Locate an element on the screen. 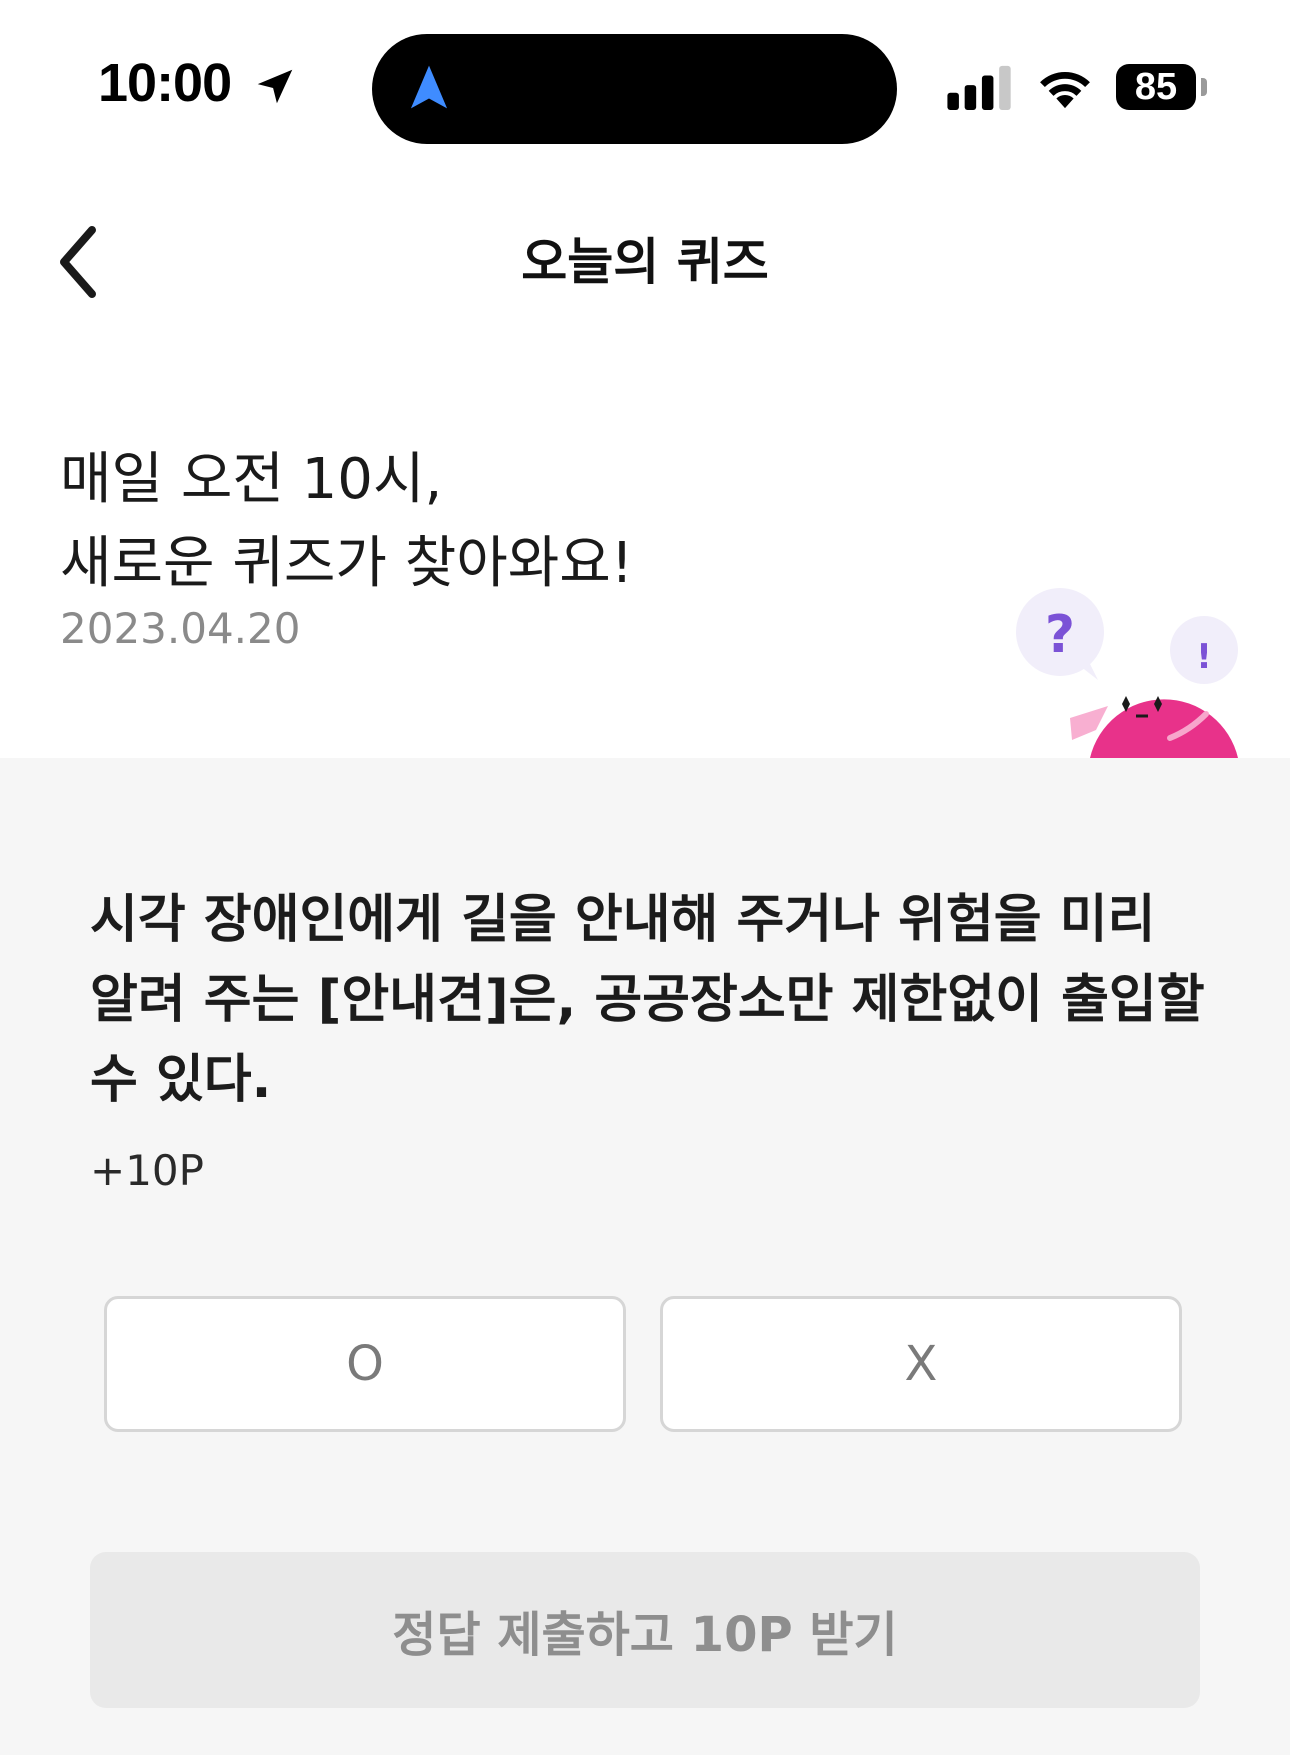 Image resolution: width=1290 pixels, height=1755 pixels. wifi-icon is located at coordinates (1065, 90).